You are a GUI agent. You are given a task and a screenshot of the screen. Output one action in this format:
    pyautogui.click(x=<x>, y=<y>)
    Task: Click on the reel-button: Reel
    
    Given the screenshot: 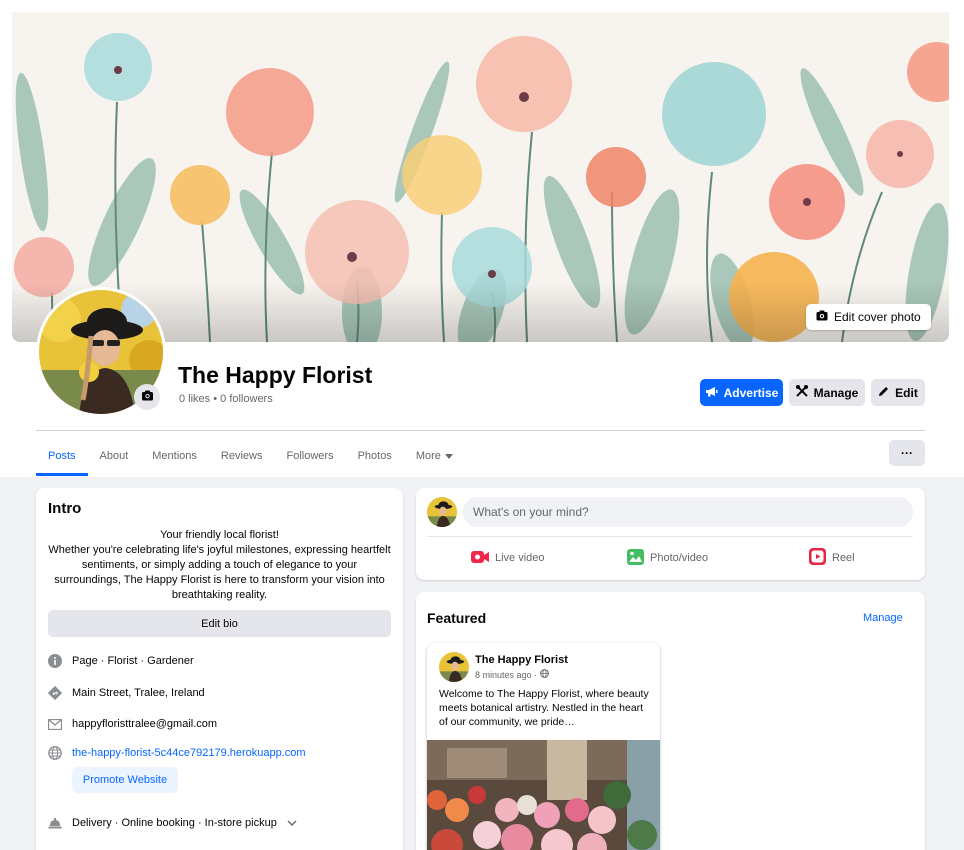 What is the action you would take?
    pyautogui.click(x=832, y=558)
    